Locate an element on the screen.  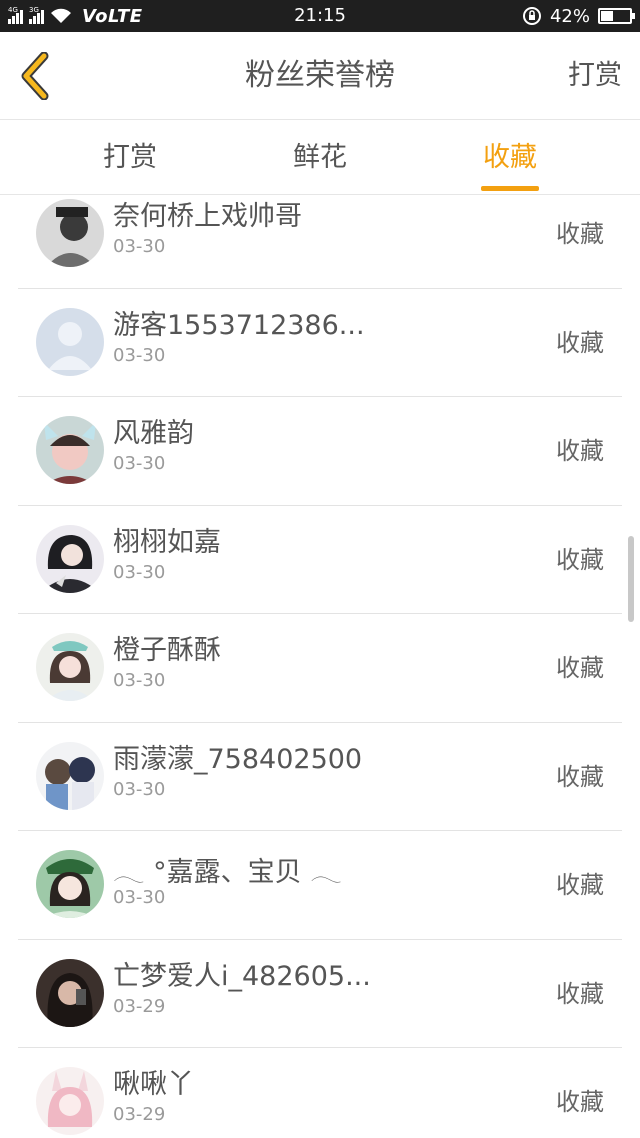
fan-name: 风雅韵 is located at coordinates (153, 433).